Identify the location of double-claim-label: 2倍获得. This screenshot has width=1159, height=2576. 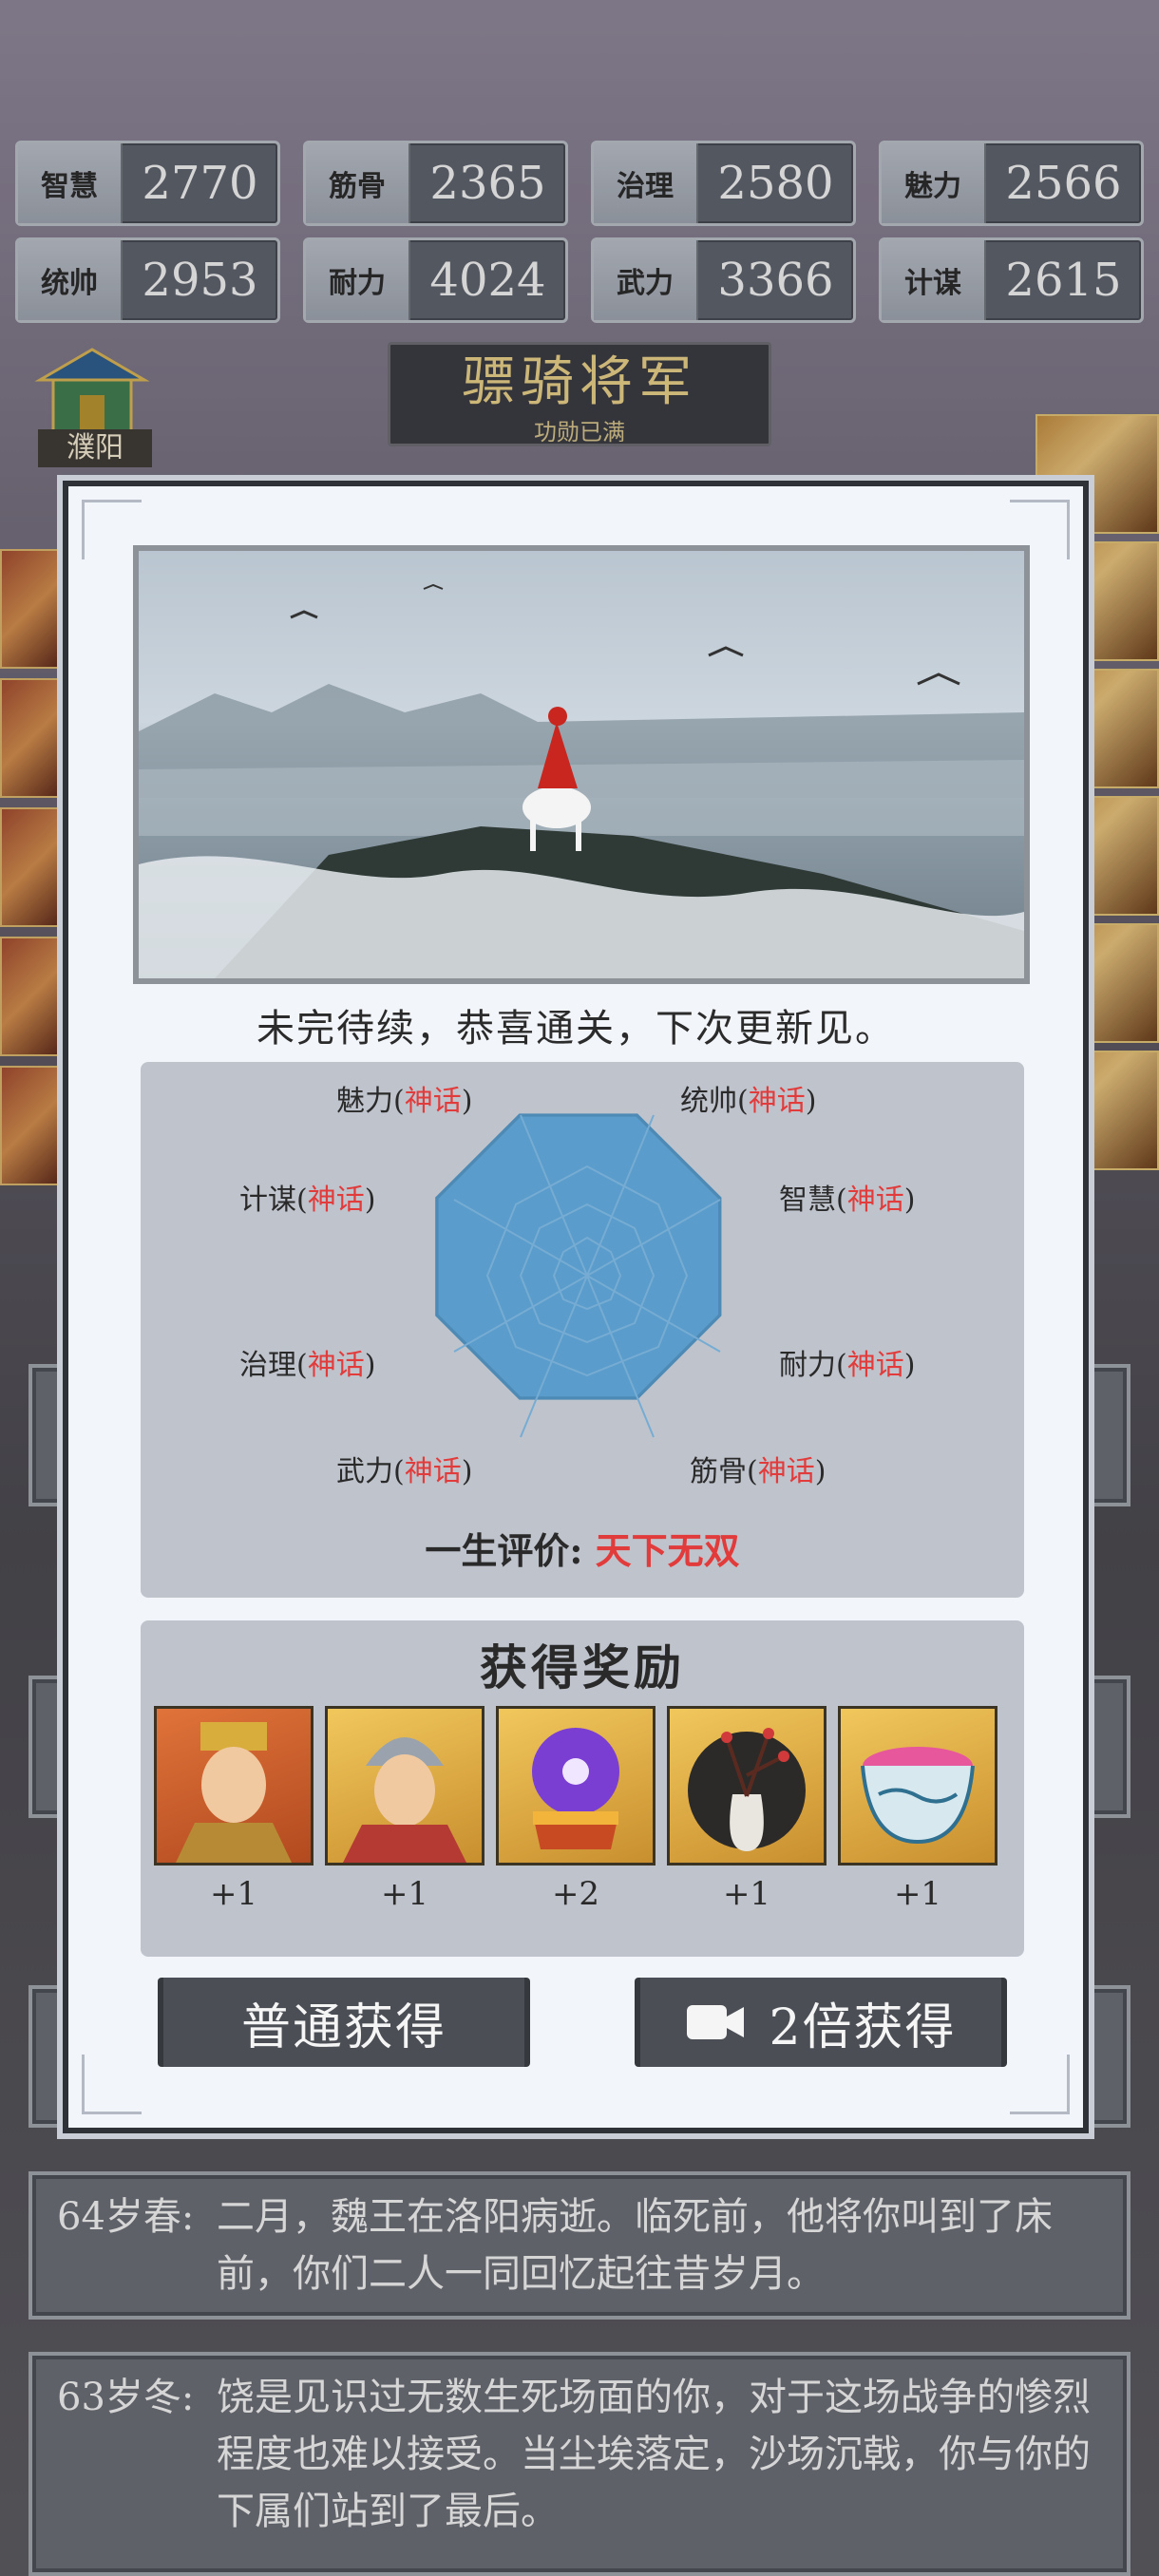
(863, 2027).